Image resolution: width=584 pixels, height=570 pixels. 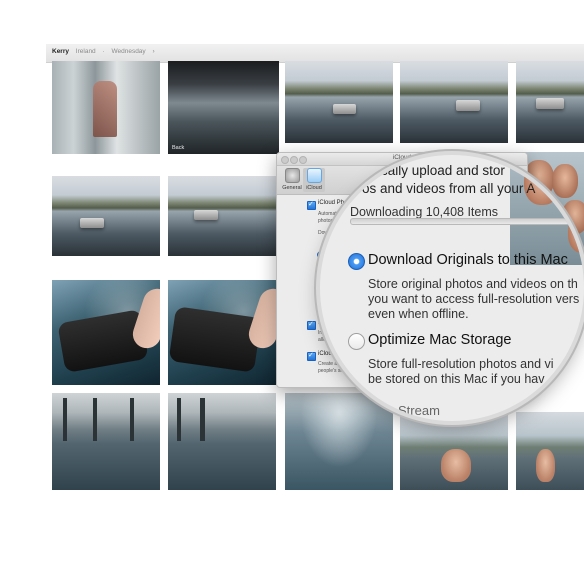 What do you see at coordinates (178, 148) in the screenshot?
I see `photo-label: Back` at bounding box center [178, 148].